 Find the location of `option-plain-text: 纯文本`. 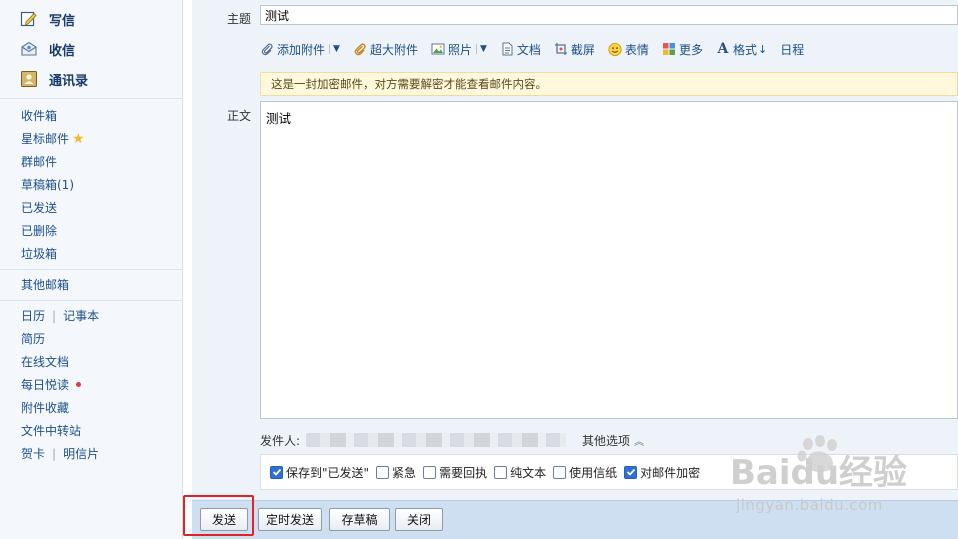

option-plain-text: 纯文本 is located at coordinates (520, 472).